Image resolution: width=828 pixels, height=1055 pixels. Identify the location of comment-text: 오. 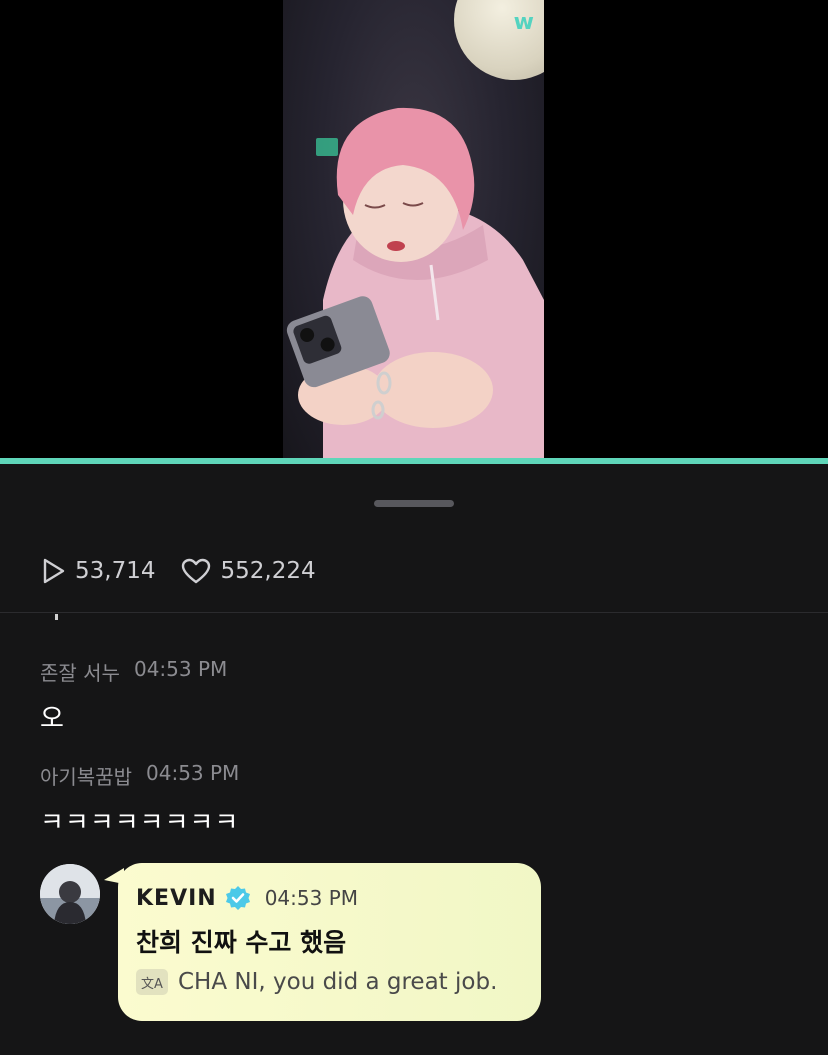
(52, 719).